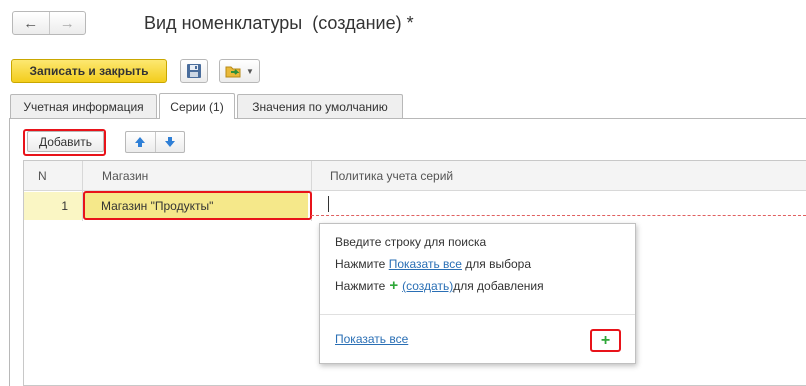 This screenshot has width=806, height=386. Describe the element at coordinates (328, 204) in the screenshot. I see `text-cursor` at that location.